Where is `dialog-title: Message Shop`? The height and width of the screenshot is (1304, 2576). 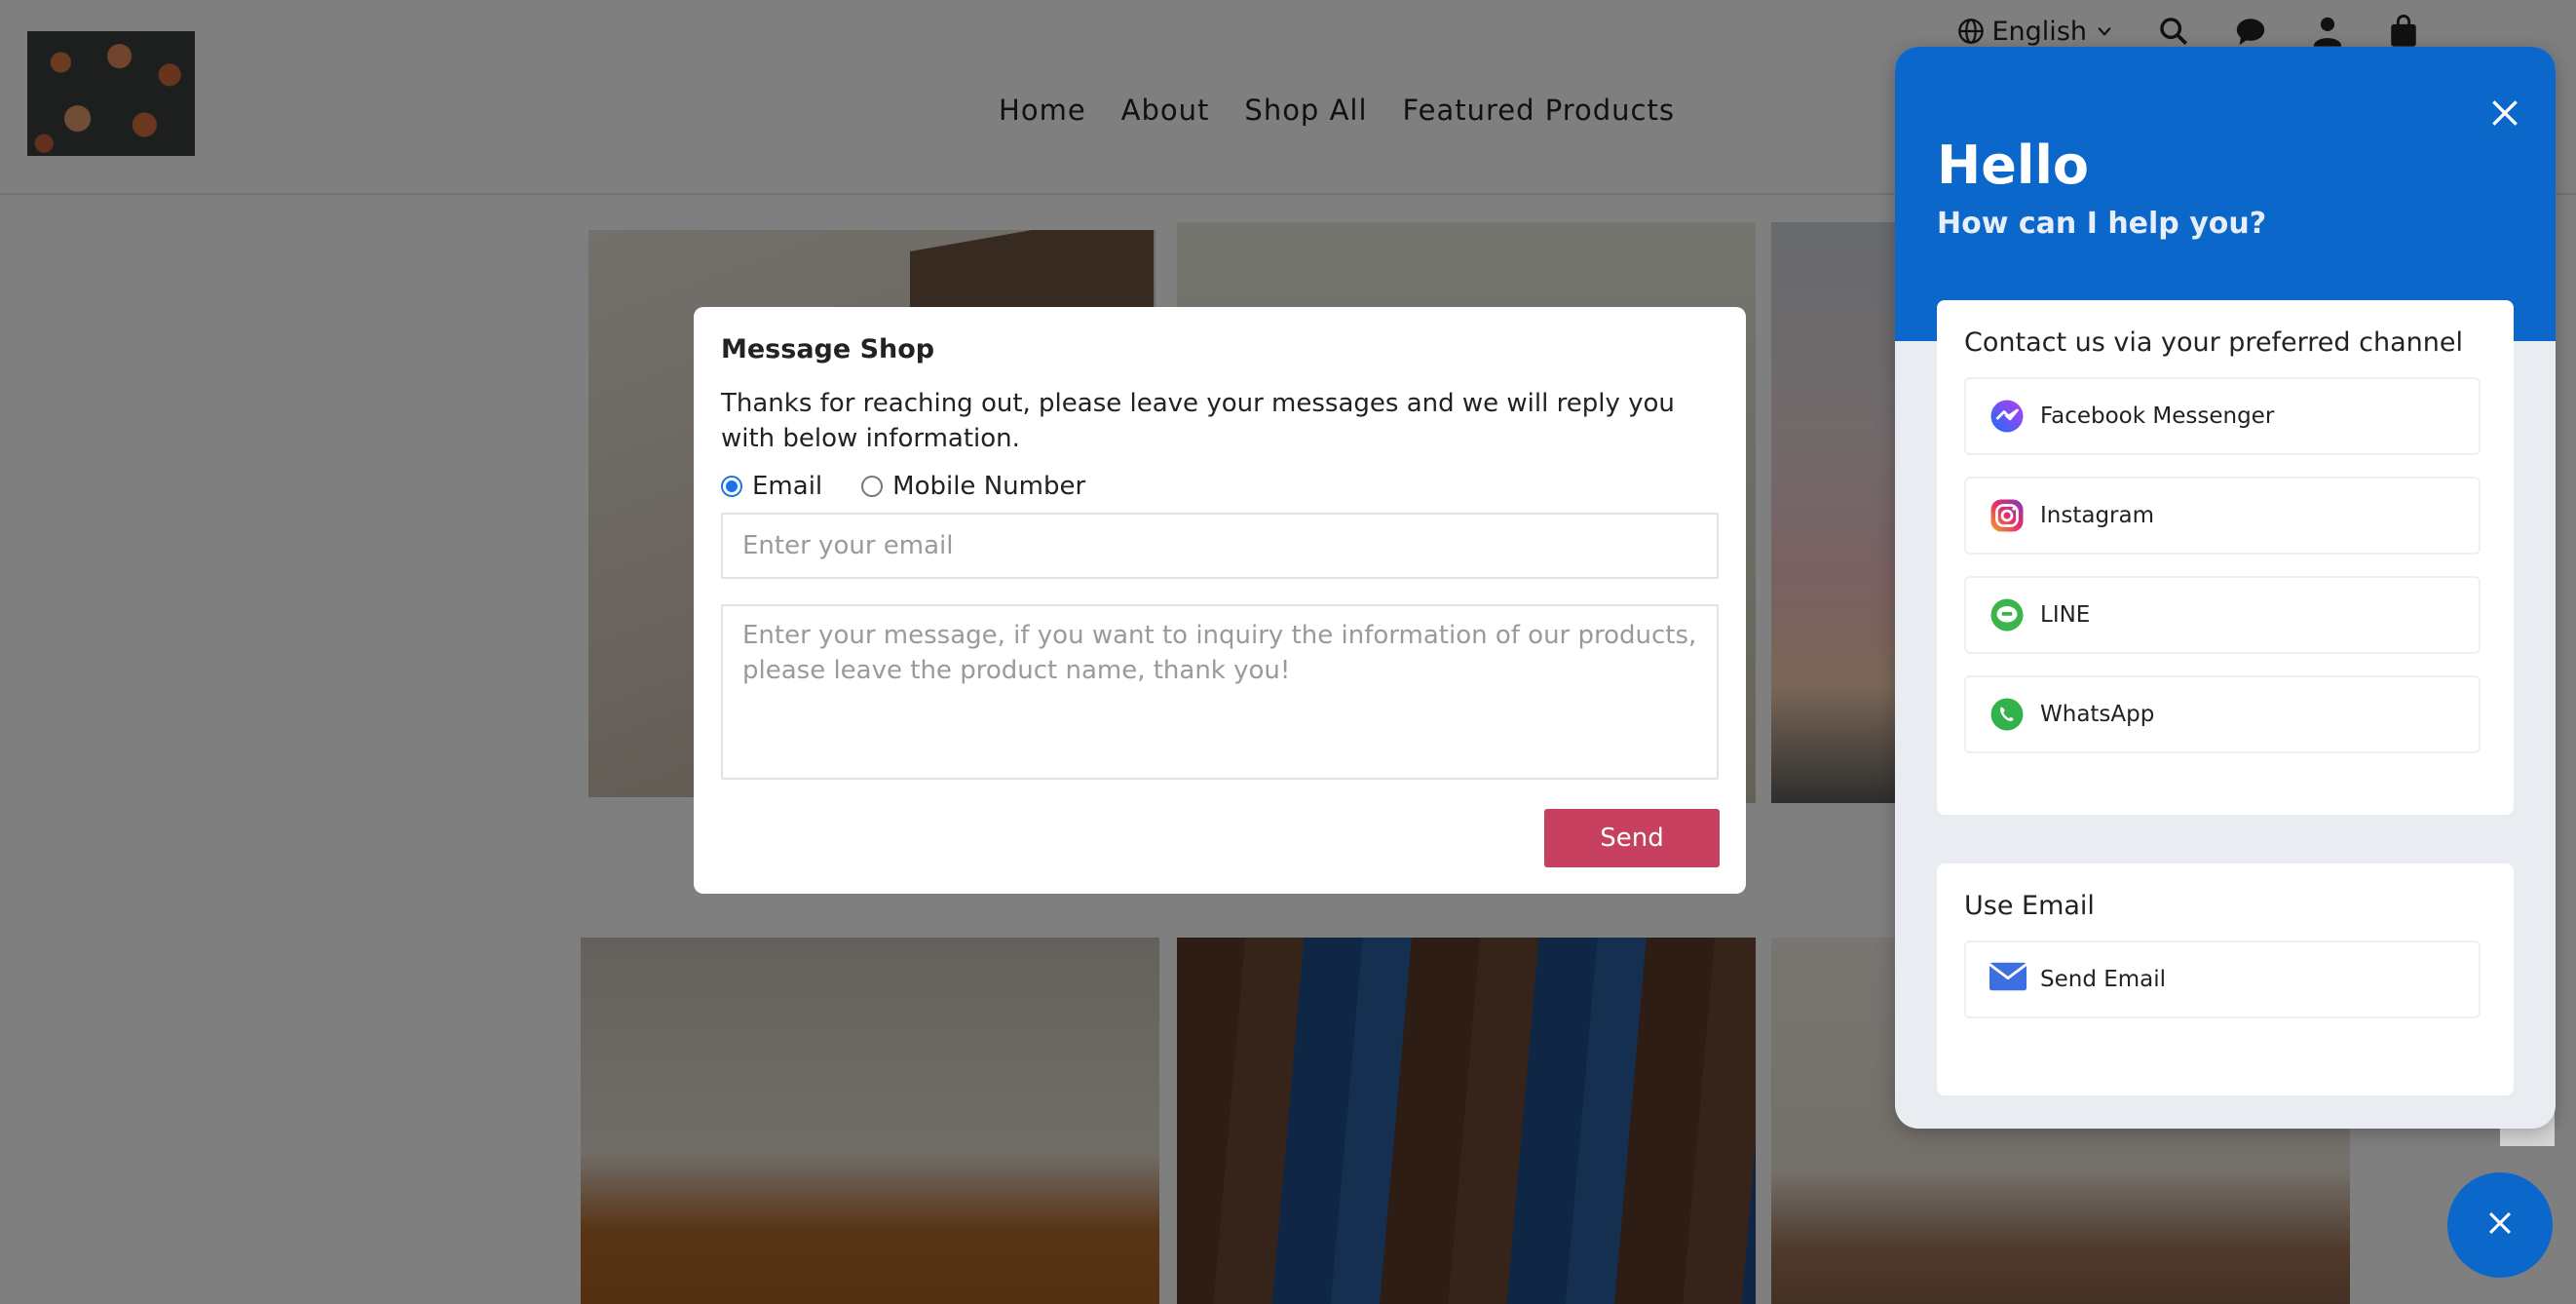 dialog-title: Message Shop is located at coordinates (828, 349).